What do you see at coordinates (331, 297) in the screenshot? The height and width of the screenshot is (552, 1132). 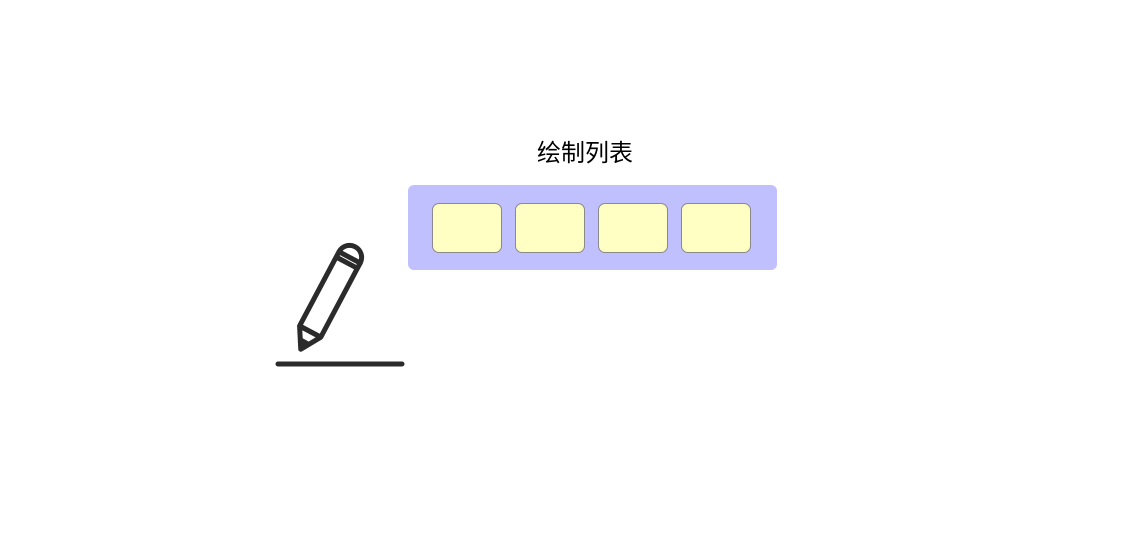 I see `pencil-body` at bounding box center [331, 297].